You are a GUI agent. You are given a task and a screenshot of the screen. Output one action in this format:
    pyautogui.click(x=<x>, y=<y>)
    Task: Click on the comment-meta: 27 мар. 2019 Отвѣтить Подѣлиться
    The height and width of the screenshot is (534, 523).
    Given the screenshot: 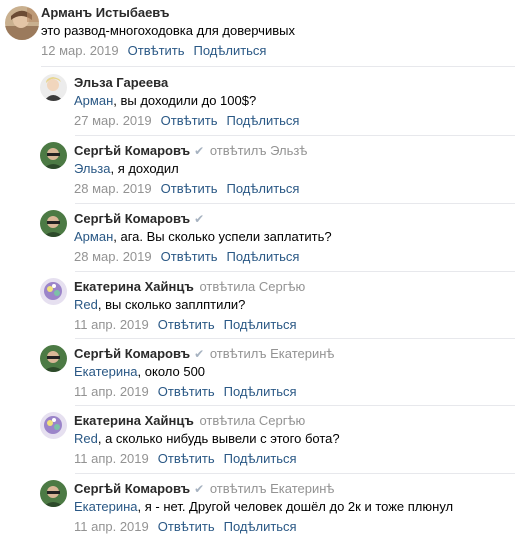 What is the action you would take?
    pyautogui.click(x=186, y=120)
    